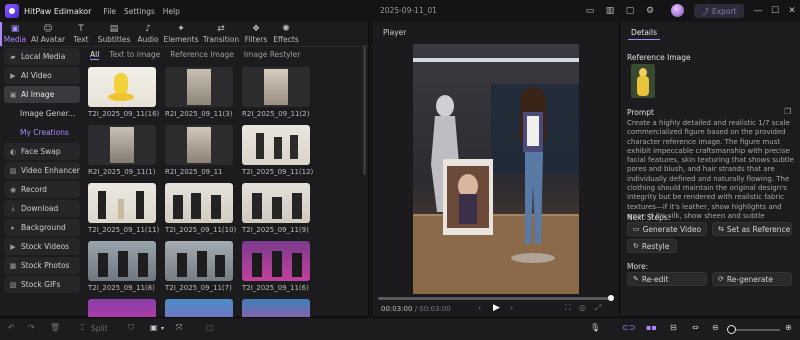  Describe the element at coordinates (610, 11) in the screenshot. I see `panels-icon: ▥` at that location.